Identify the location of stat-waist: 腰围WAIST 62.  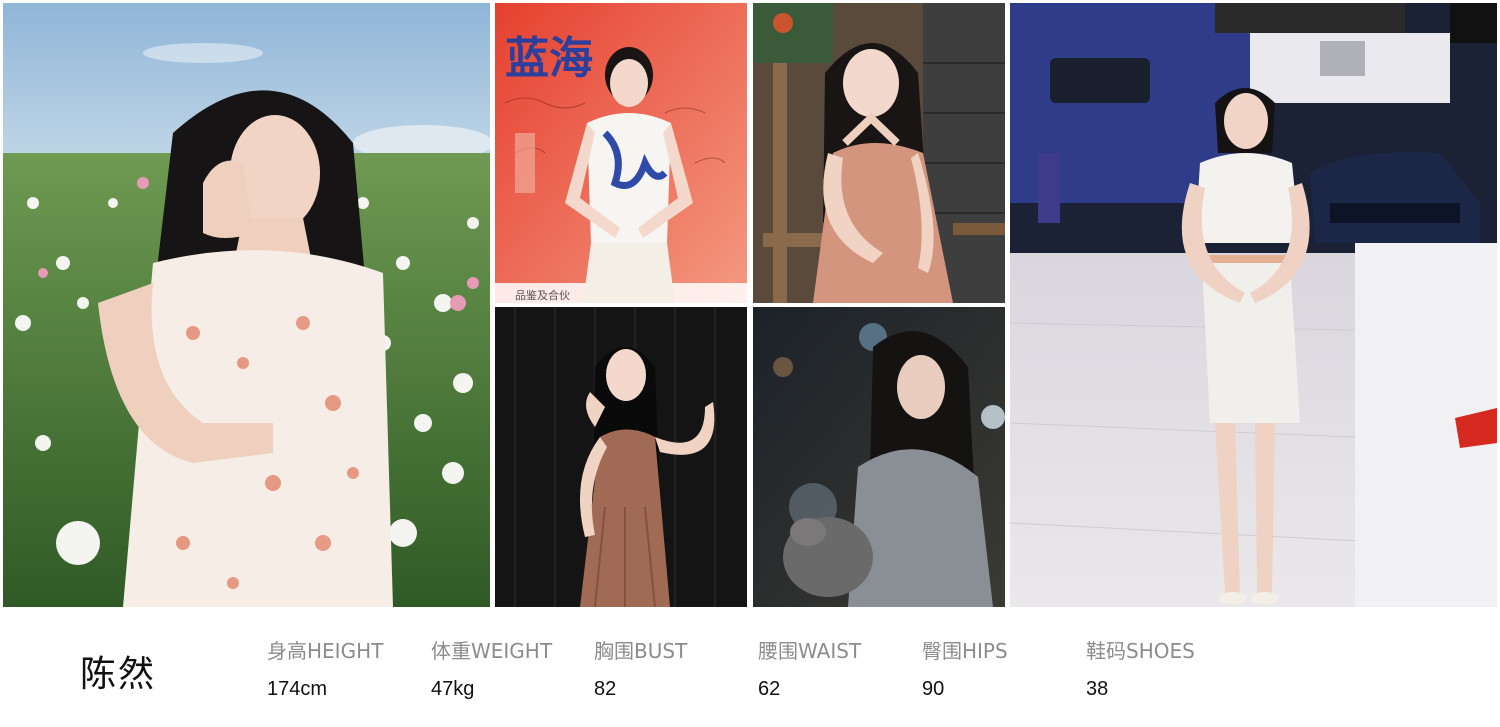
(809, 668).